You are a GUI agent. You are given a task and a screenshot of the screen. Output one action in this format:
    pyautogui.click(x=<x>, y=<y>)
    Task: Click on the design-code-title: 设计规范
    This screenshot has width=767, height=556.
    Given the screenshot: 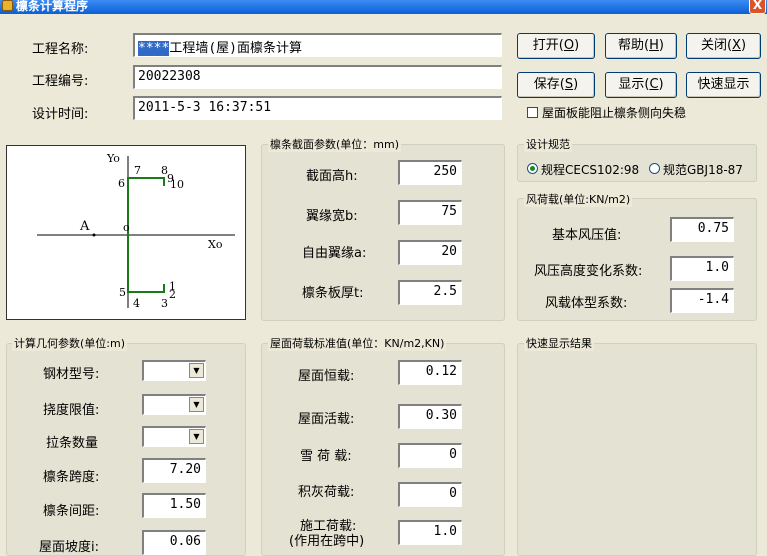 What is the action you would take?
    pyautogui.click(x=548, y=144)
    